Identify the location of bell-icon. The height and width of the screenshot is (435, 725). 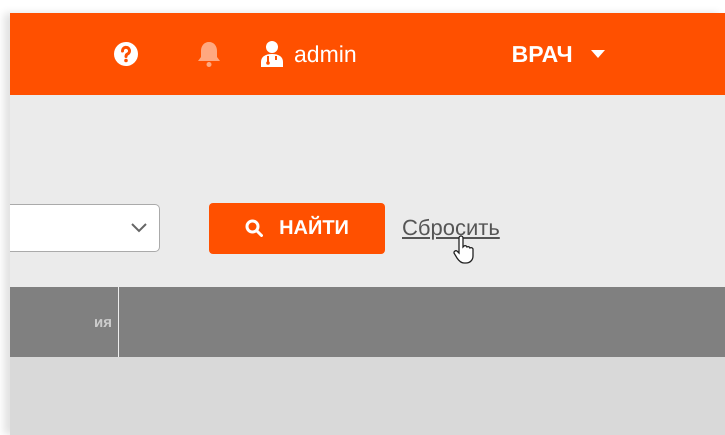
(209, 54).